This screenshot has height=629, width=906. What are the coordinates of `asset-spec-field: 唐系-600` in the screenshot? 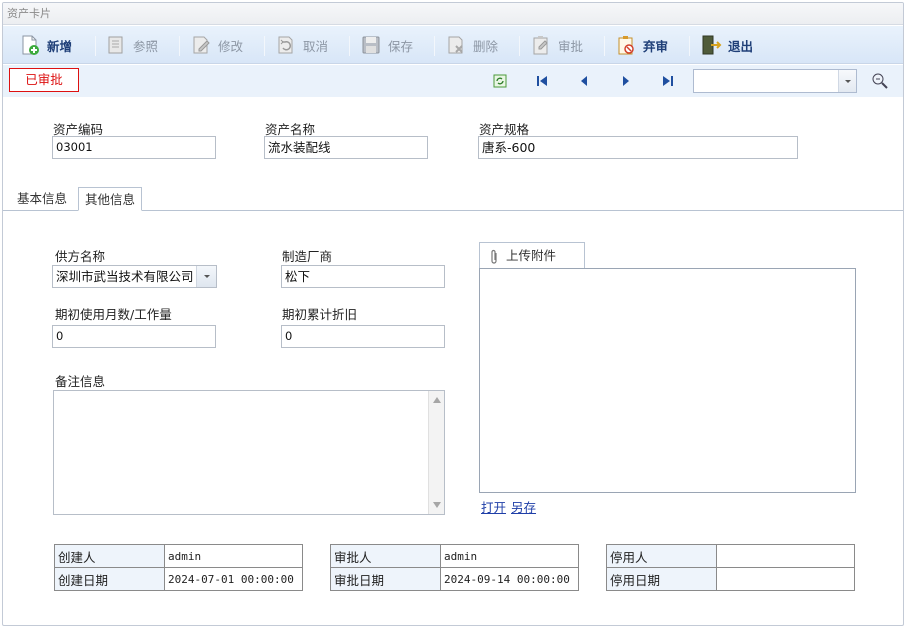 It's located at (638, 147).